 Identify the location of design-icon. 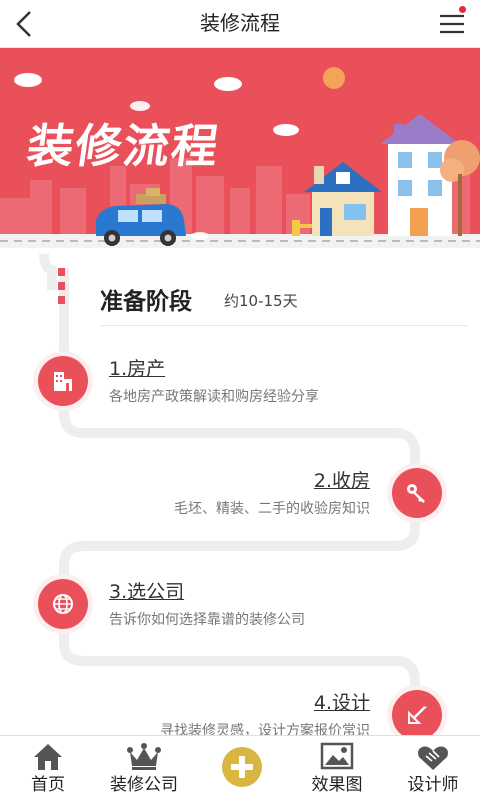
(417, 712).